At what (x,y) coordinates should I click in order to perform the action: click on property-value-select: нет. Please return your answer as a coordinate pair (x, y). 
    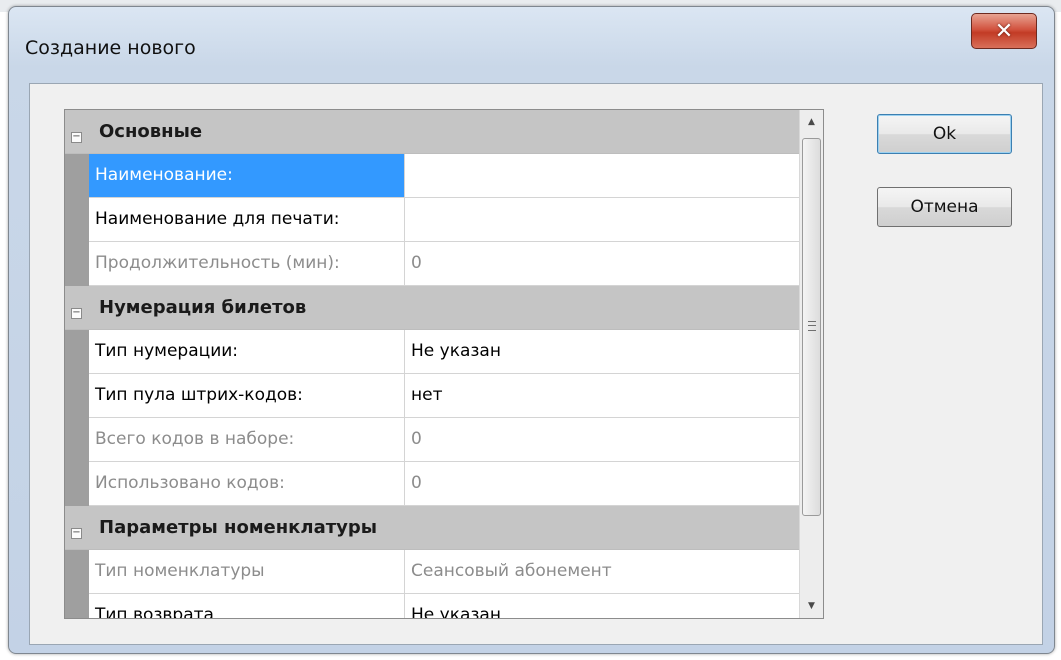
    Looking at the image, I should click on (602, 396).